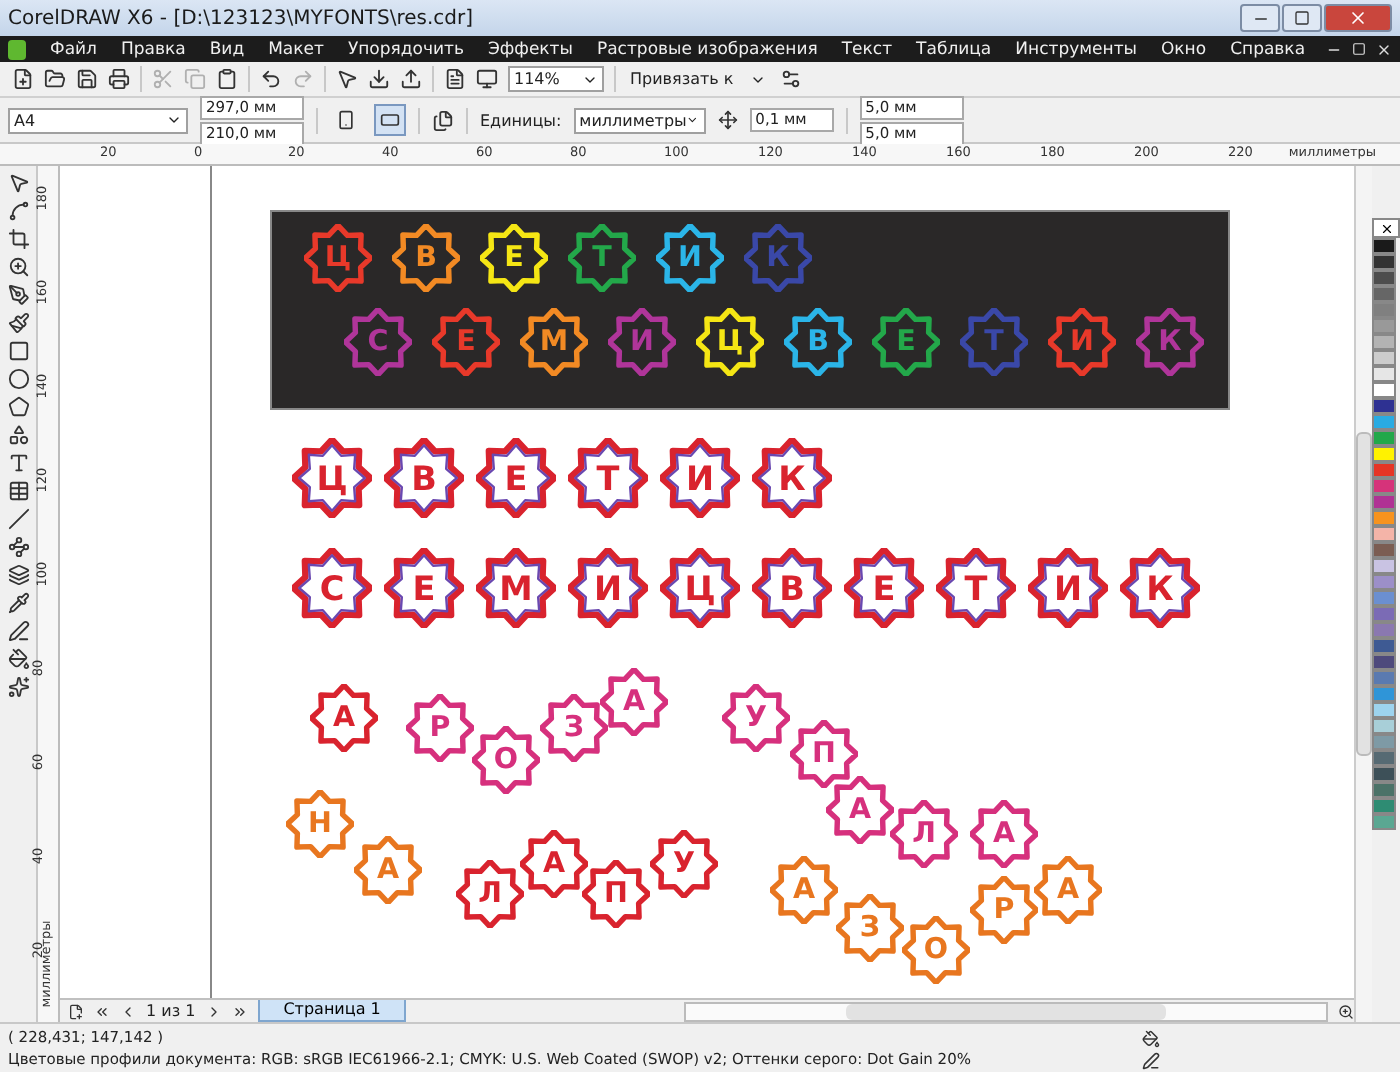 The height and width of the screenshot is (1072, 1400). What do you see at coordinates (1076, 49) in the screenshot?
I see `menu-item: Инструменты` at bounding box center [1076, 49].